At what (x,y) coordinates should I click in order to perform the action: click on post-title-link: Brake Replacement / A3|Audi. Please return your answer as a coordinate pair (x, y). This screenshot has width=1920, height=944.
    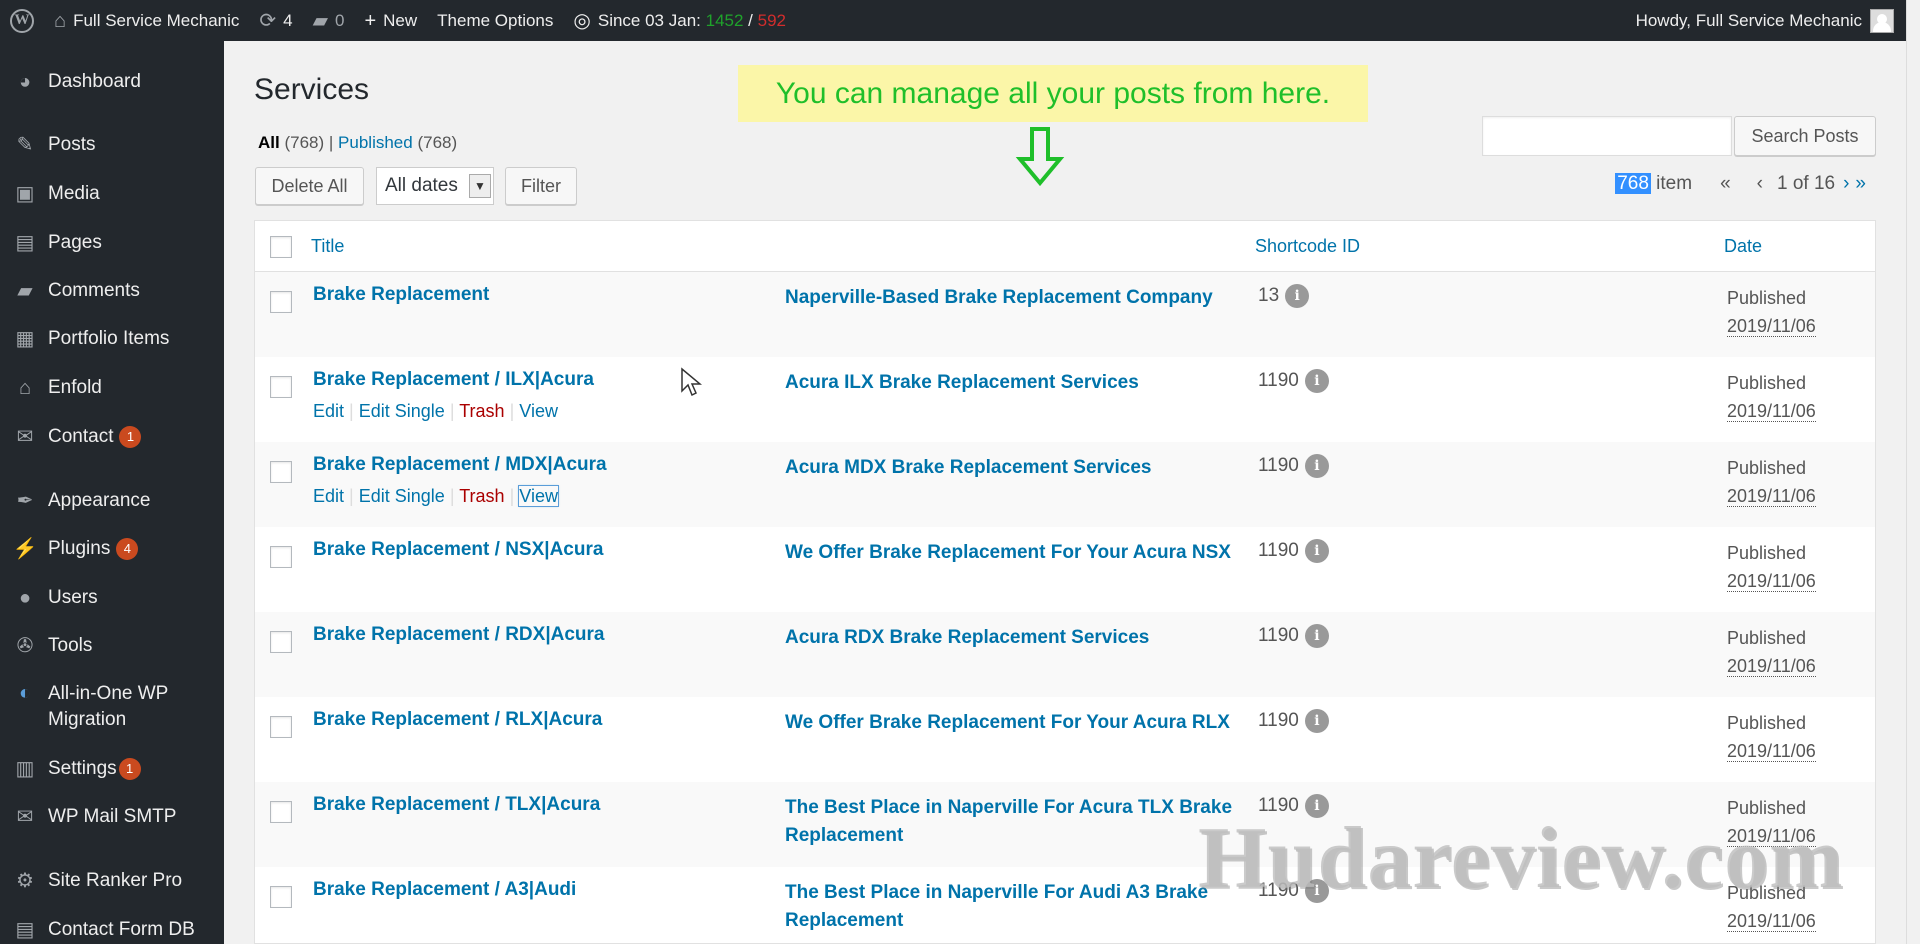
    Looking at the image, I should click on (444, 890).